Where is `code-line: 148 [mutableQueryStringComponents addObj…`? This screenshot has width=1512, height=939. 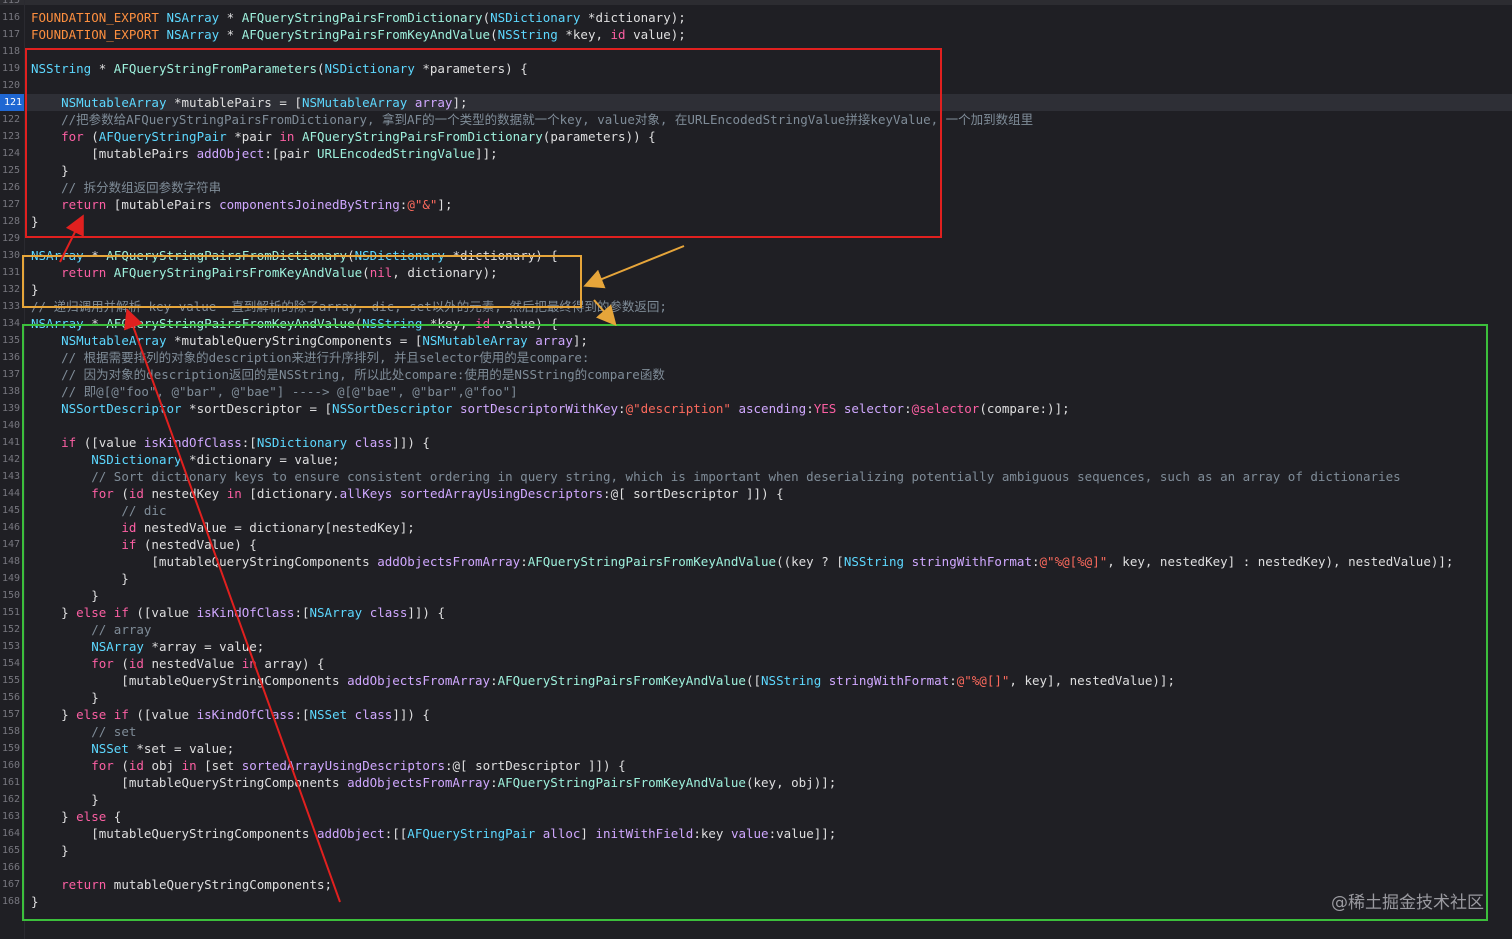 code-line: 148 [mutableQueryStringComponents addObj… is located at coordinates (756, 561).